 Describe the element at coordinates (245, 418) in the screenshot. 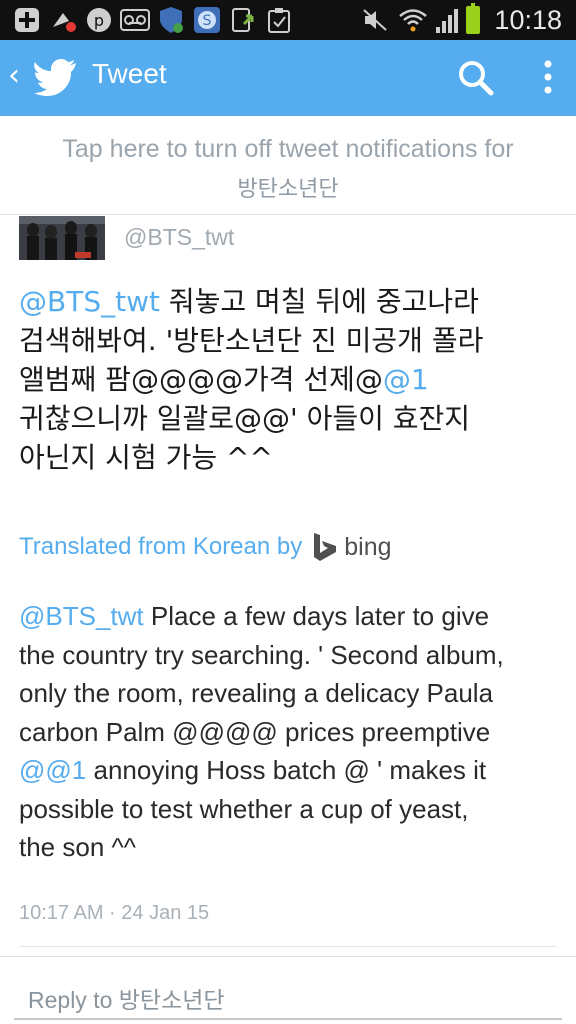

I see `tweet-line: 귀찮으니까 일괄로@@' 아들이 효잔지` at that location.